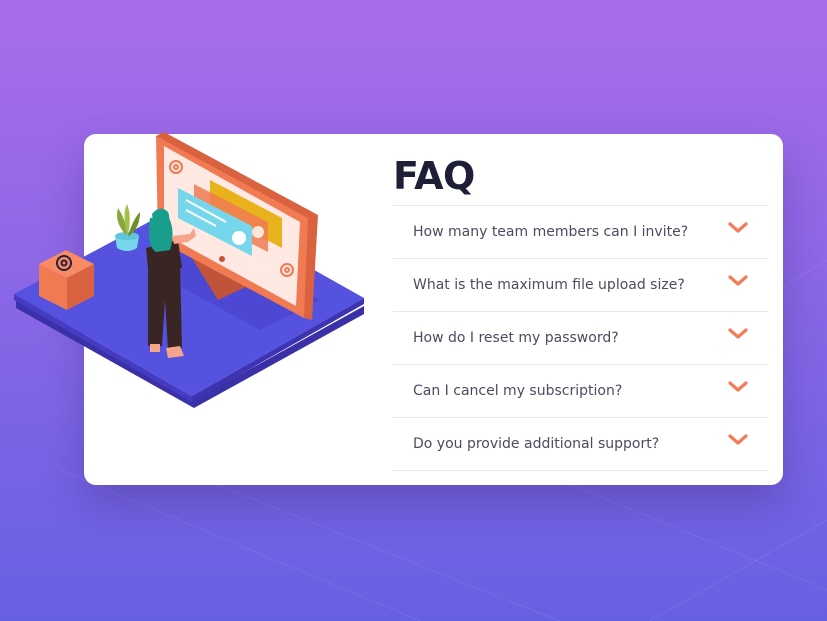  I want to click on faq-item: How many team members can I invite?, so click(580, 232).